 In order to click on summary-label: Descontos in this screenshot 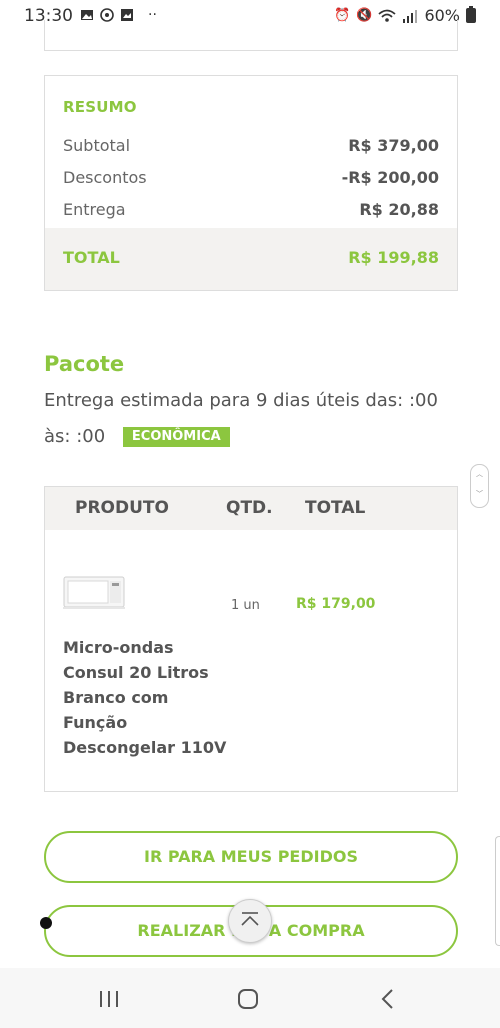, I will do `click(105, 177)`.